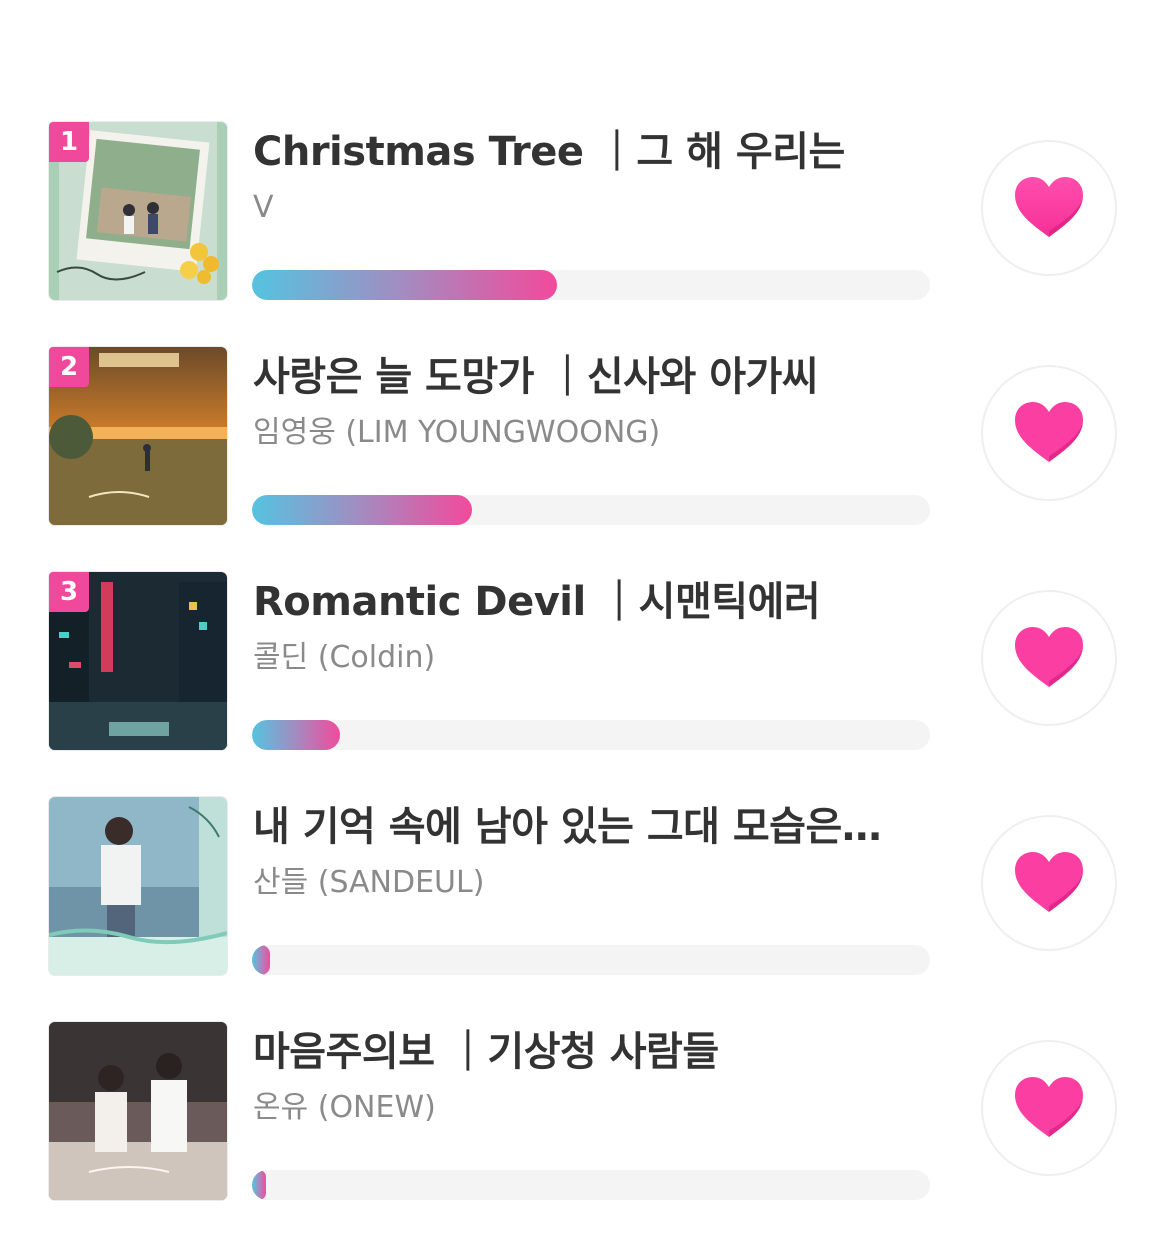 The height and width of the screenshot is (1245, 1170). Describe the element at coordinates (69, 142) in the screenshot. I see `rank-badge: 1` at that location.